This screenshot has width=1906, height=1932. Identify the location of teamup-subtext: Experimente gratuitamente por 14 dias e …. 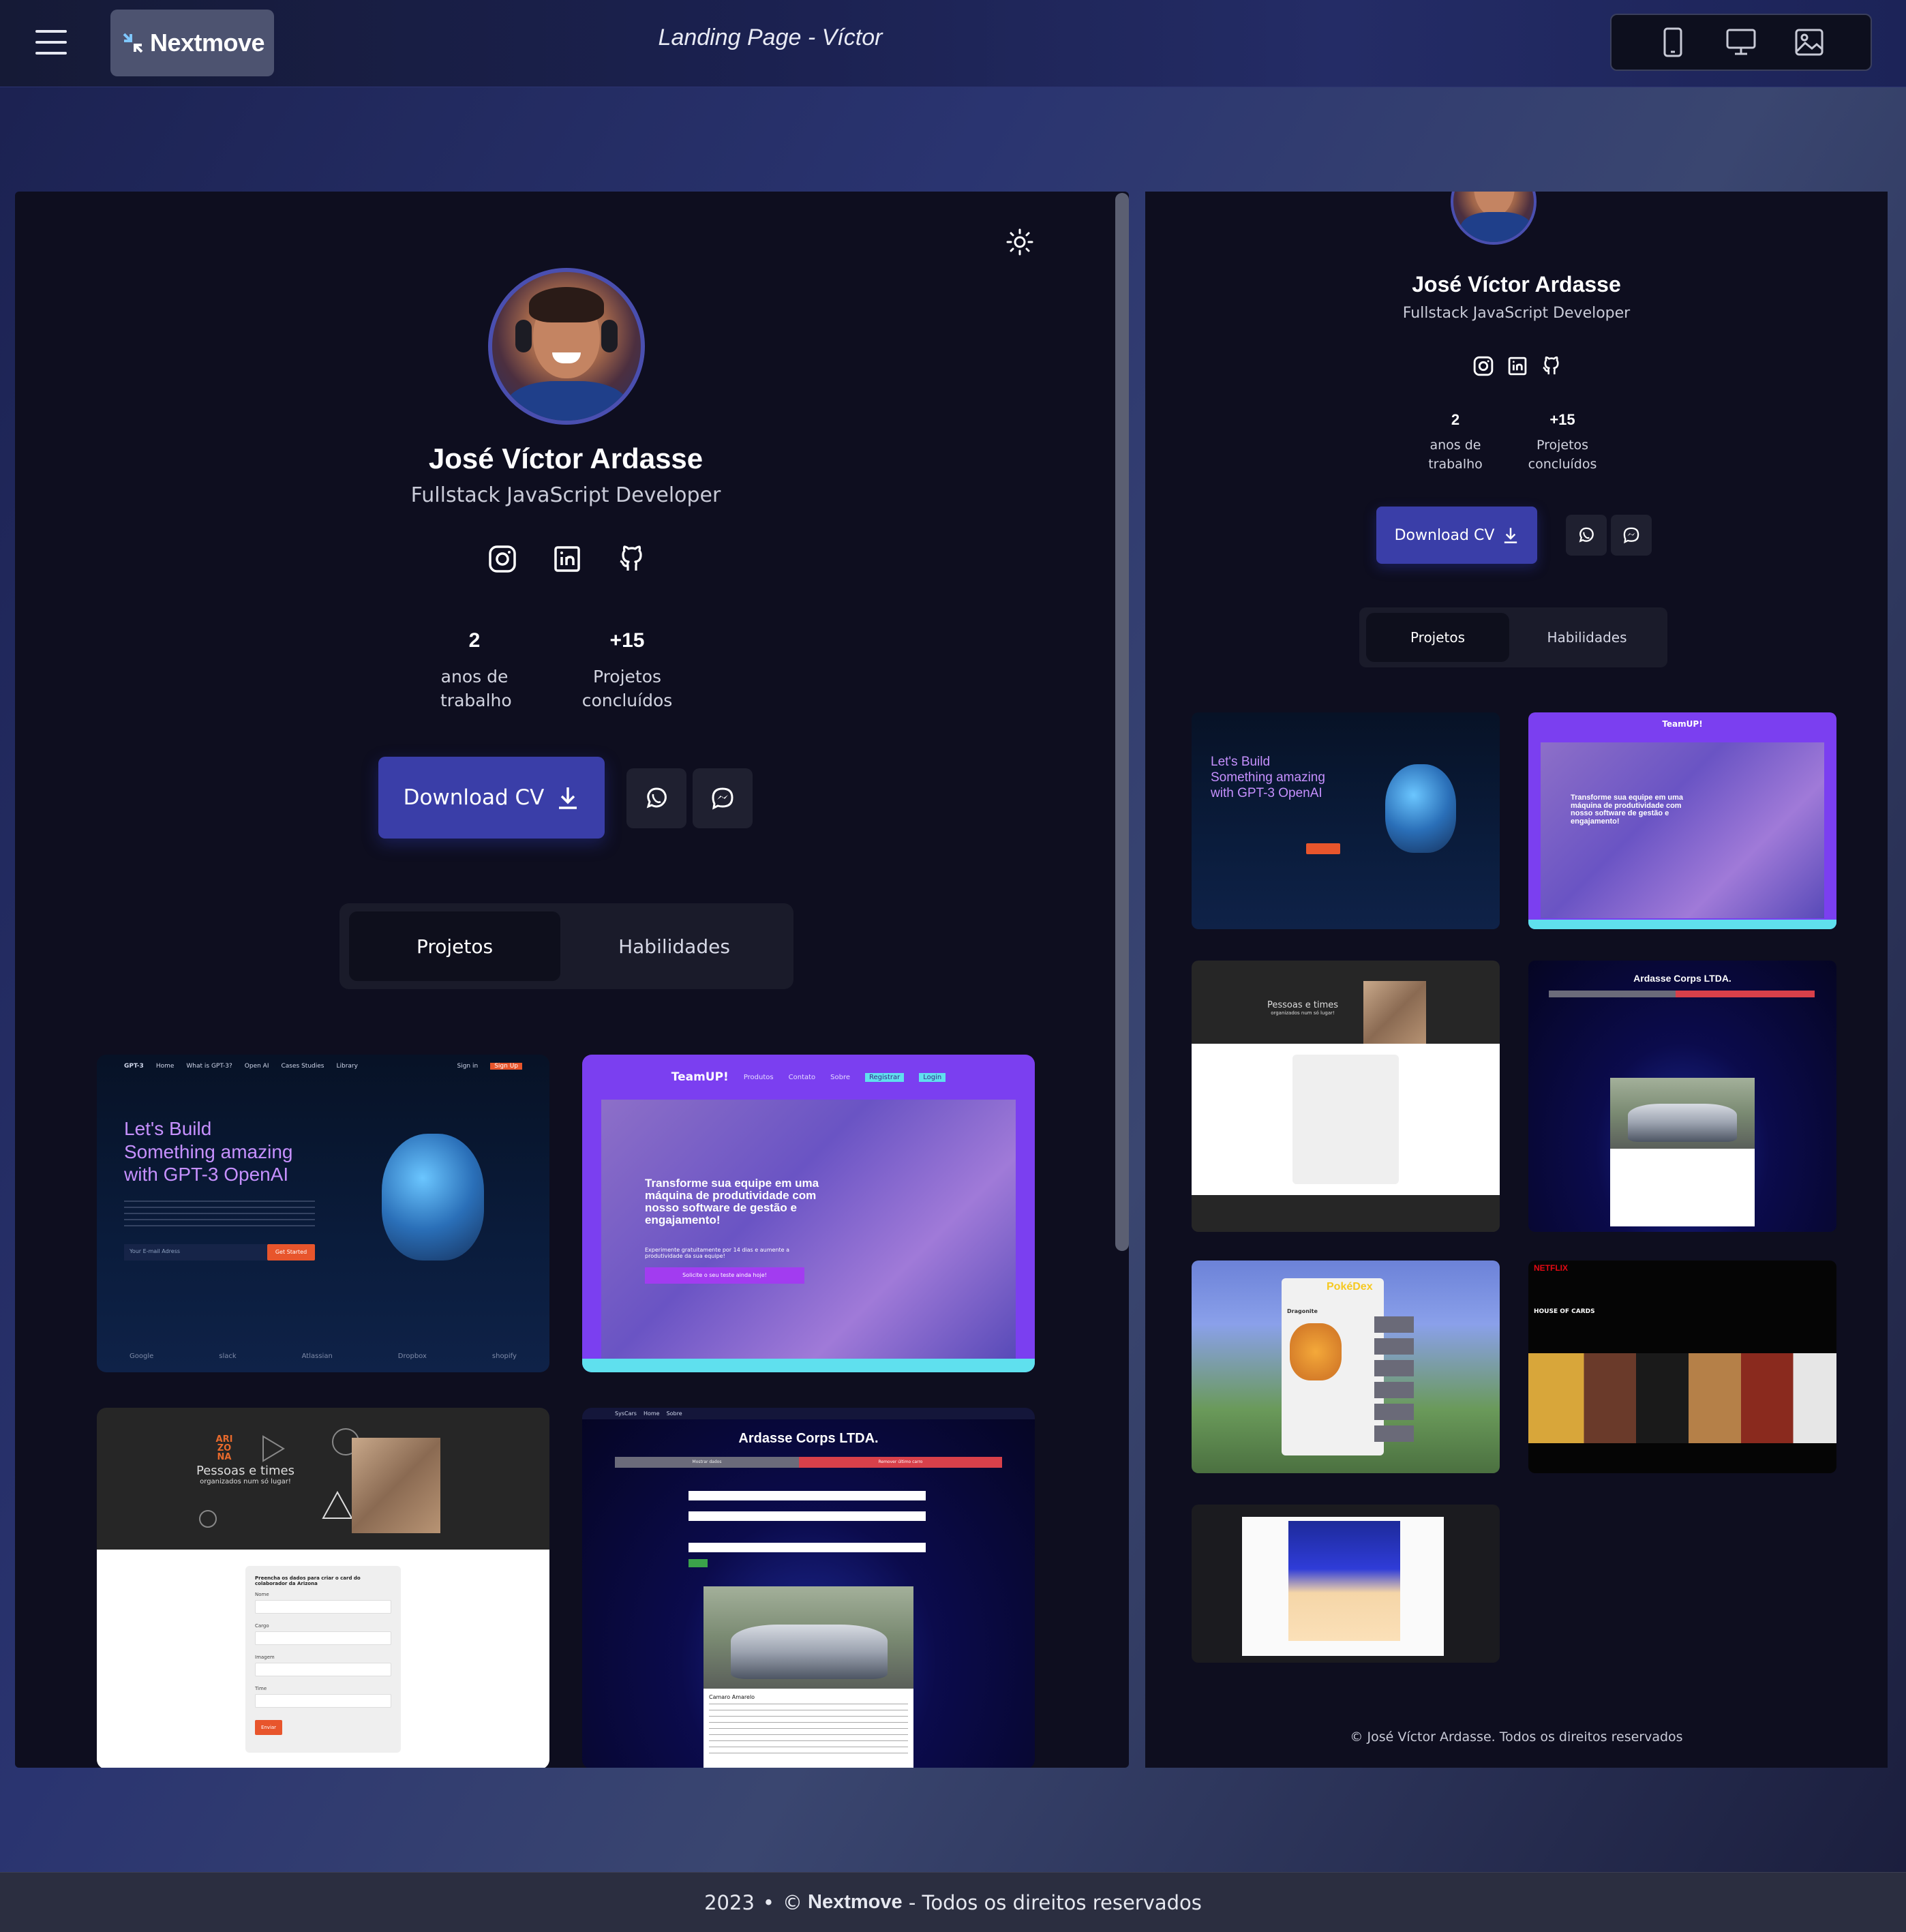
(717, 1253).